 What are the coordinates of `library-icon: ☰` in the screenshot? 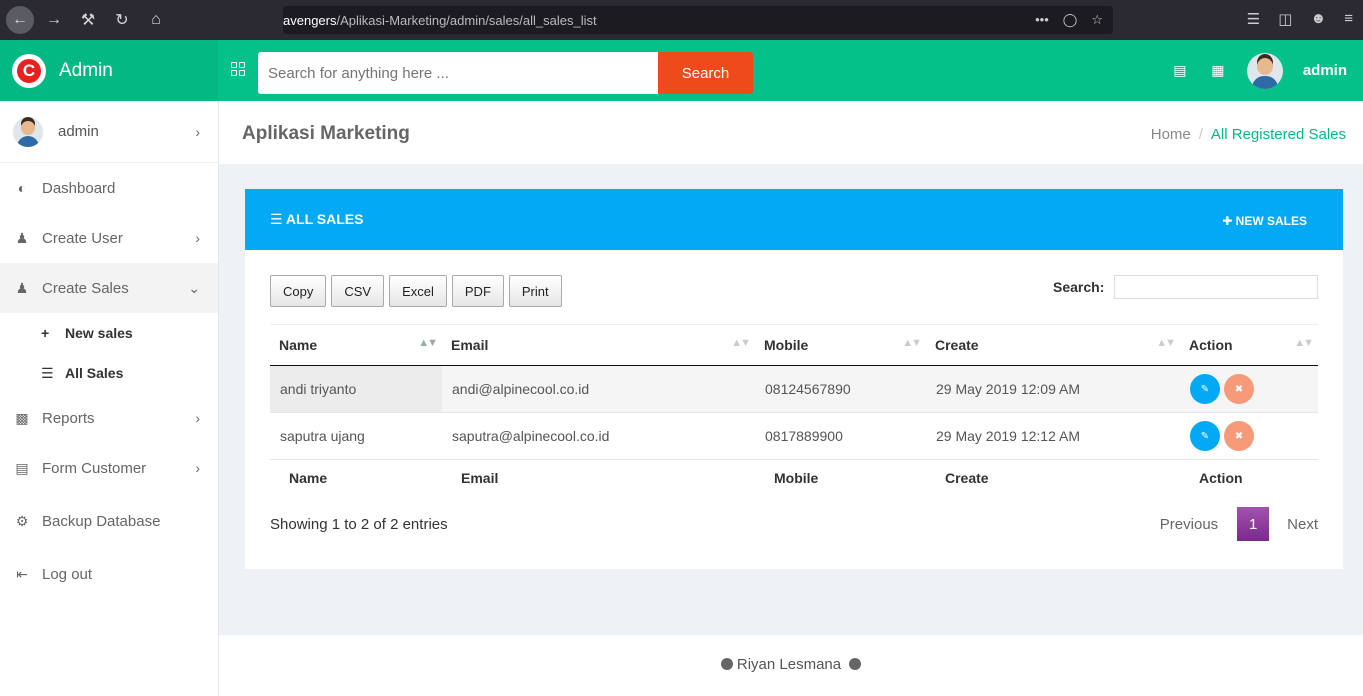 It's located at (1253, 19).